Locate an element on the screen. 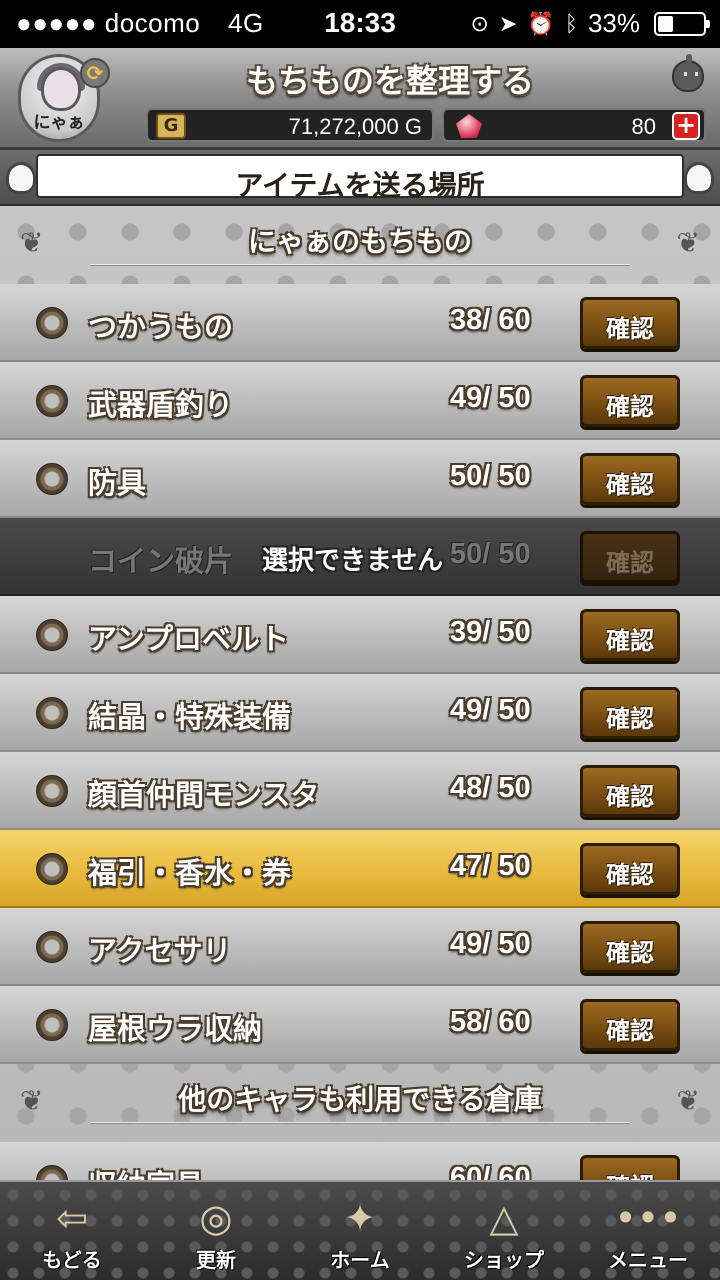 The height and width of the screenshot is (1280, 720). bag-name: 福引・香水・券 is located at coordinates (190, 873).